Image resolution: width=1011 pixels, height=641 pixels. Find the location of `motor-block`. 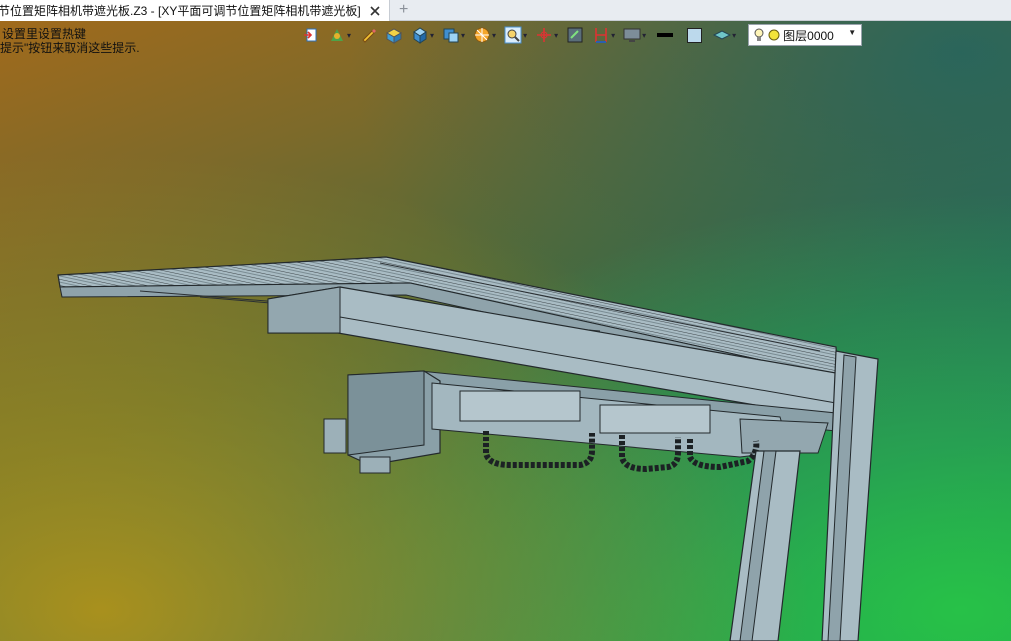

motor-block is located at coordinates (382, 422).